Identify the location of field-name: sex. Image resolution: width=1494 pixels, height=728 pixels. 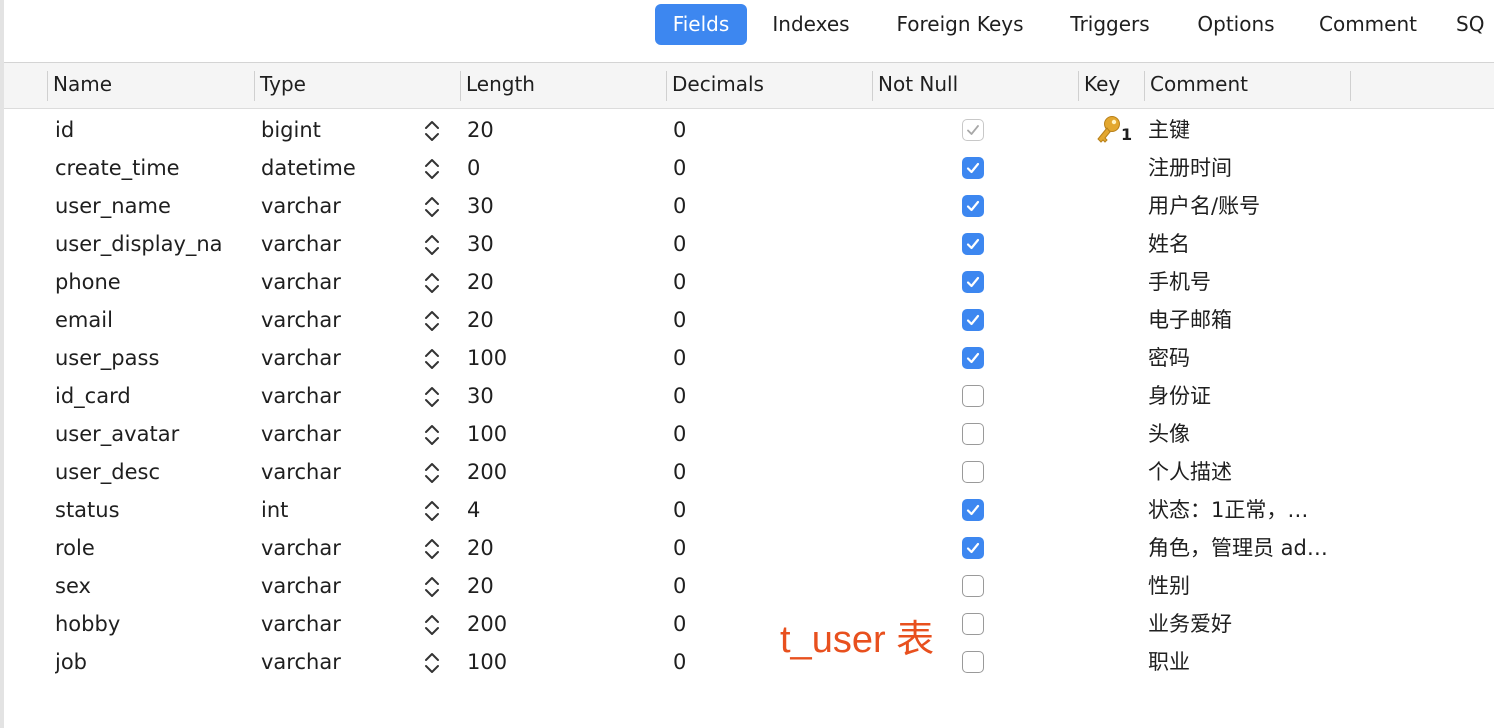
(144, 586).